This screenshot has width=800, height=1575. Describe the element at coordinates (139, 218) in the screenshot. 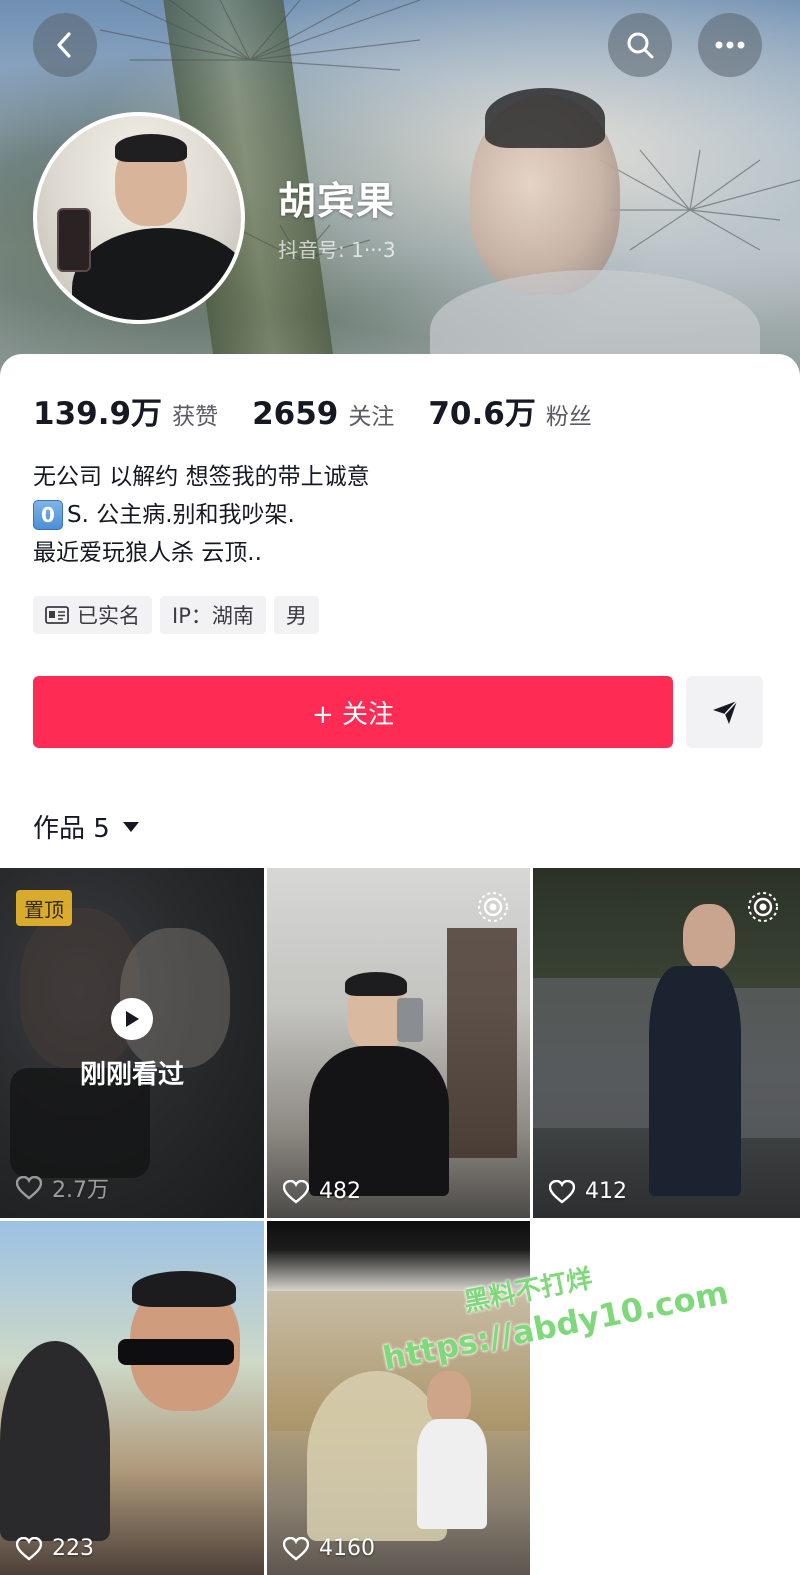

I see `avatar` at that location.